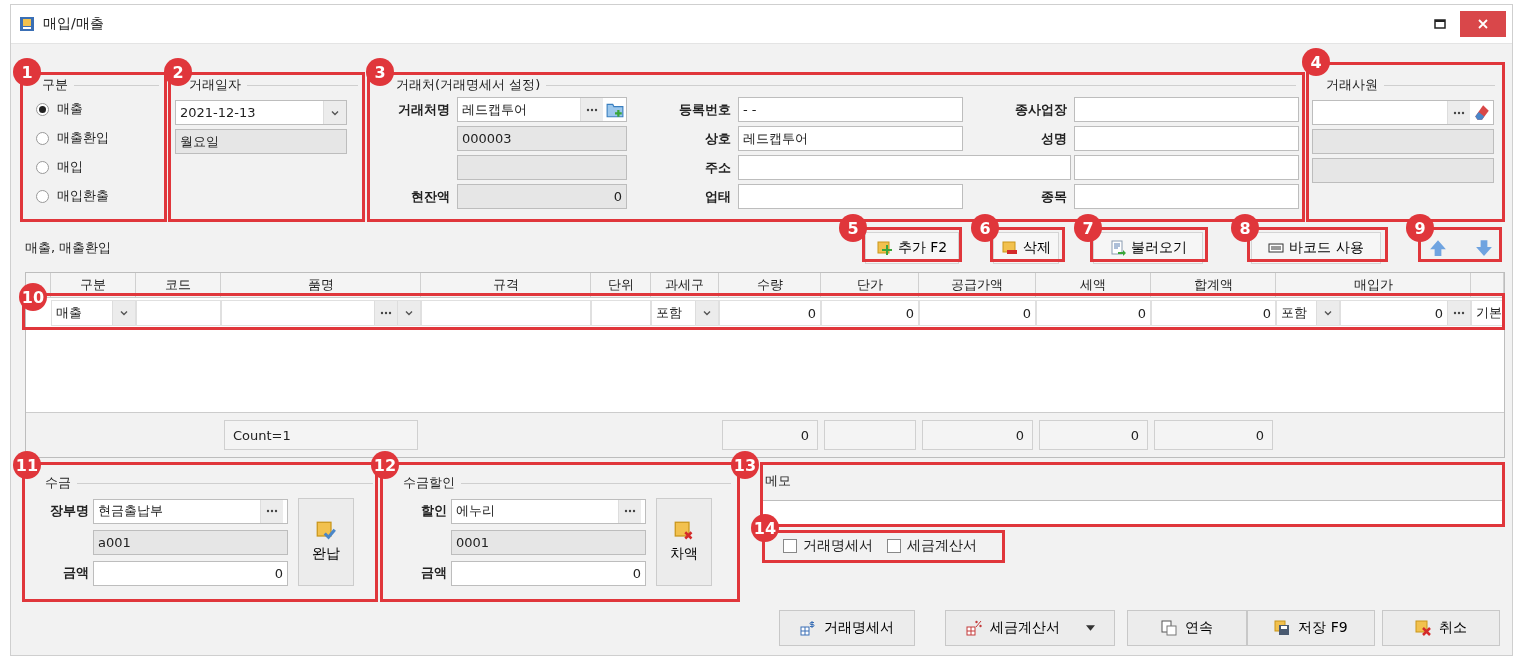 This screenshot has width=1525, height=662. I want to click on code-field: a001, so click(190, 542).